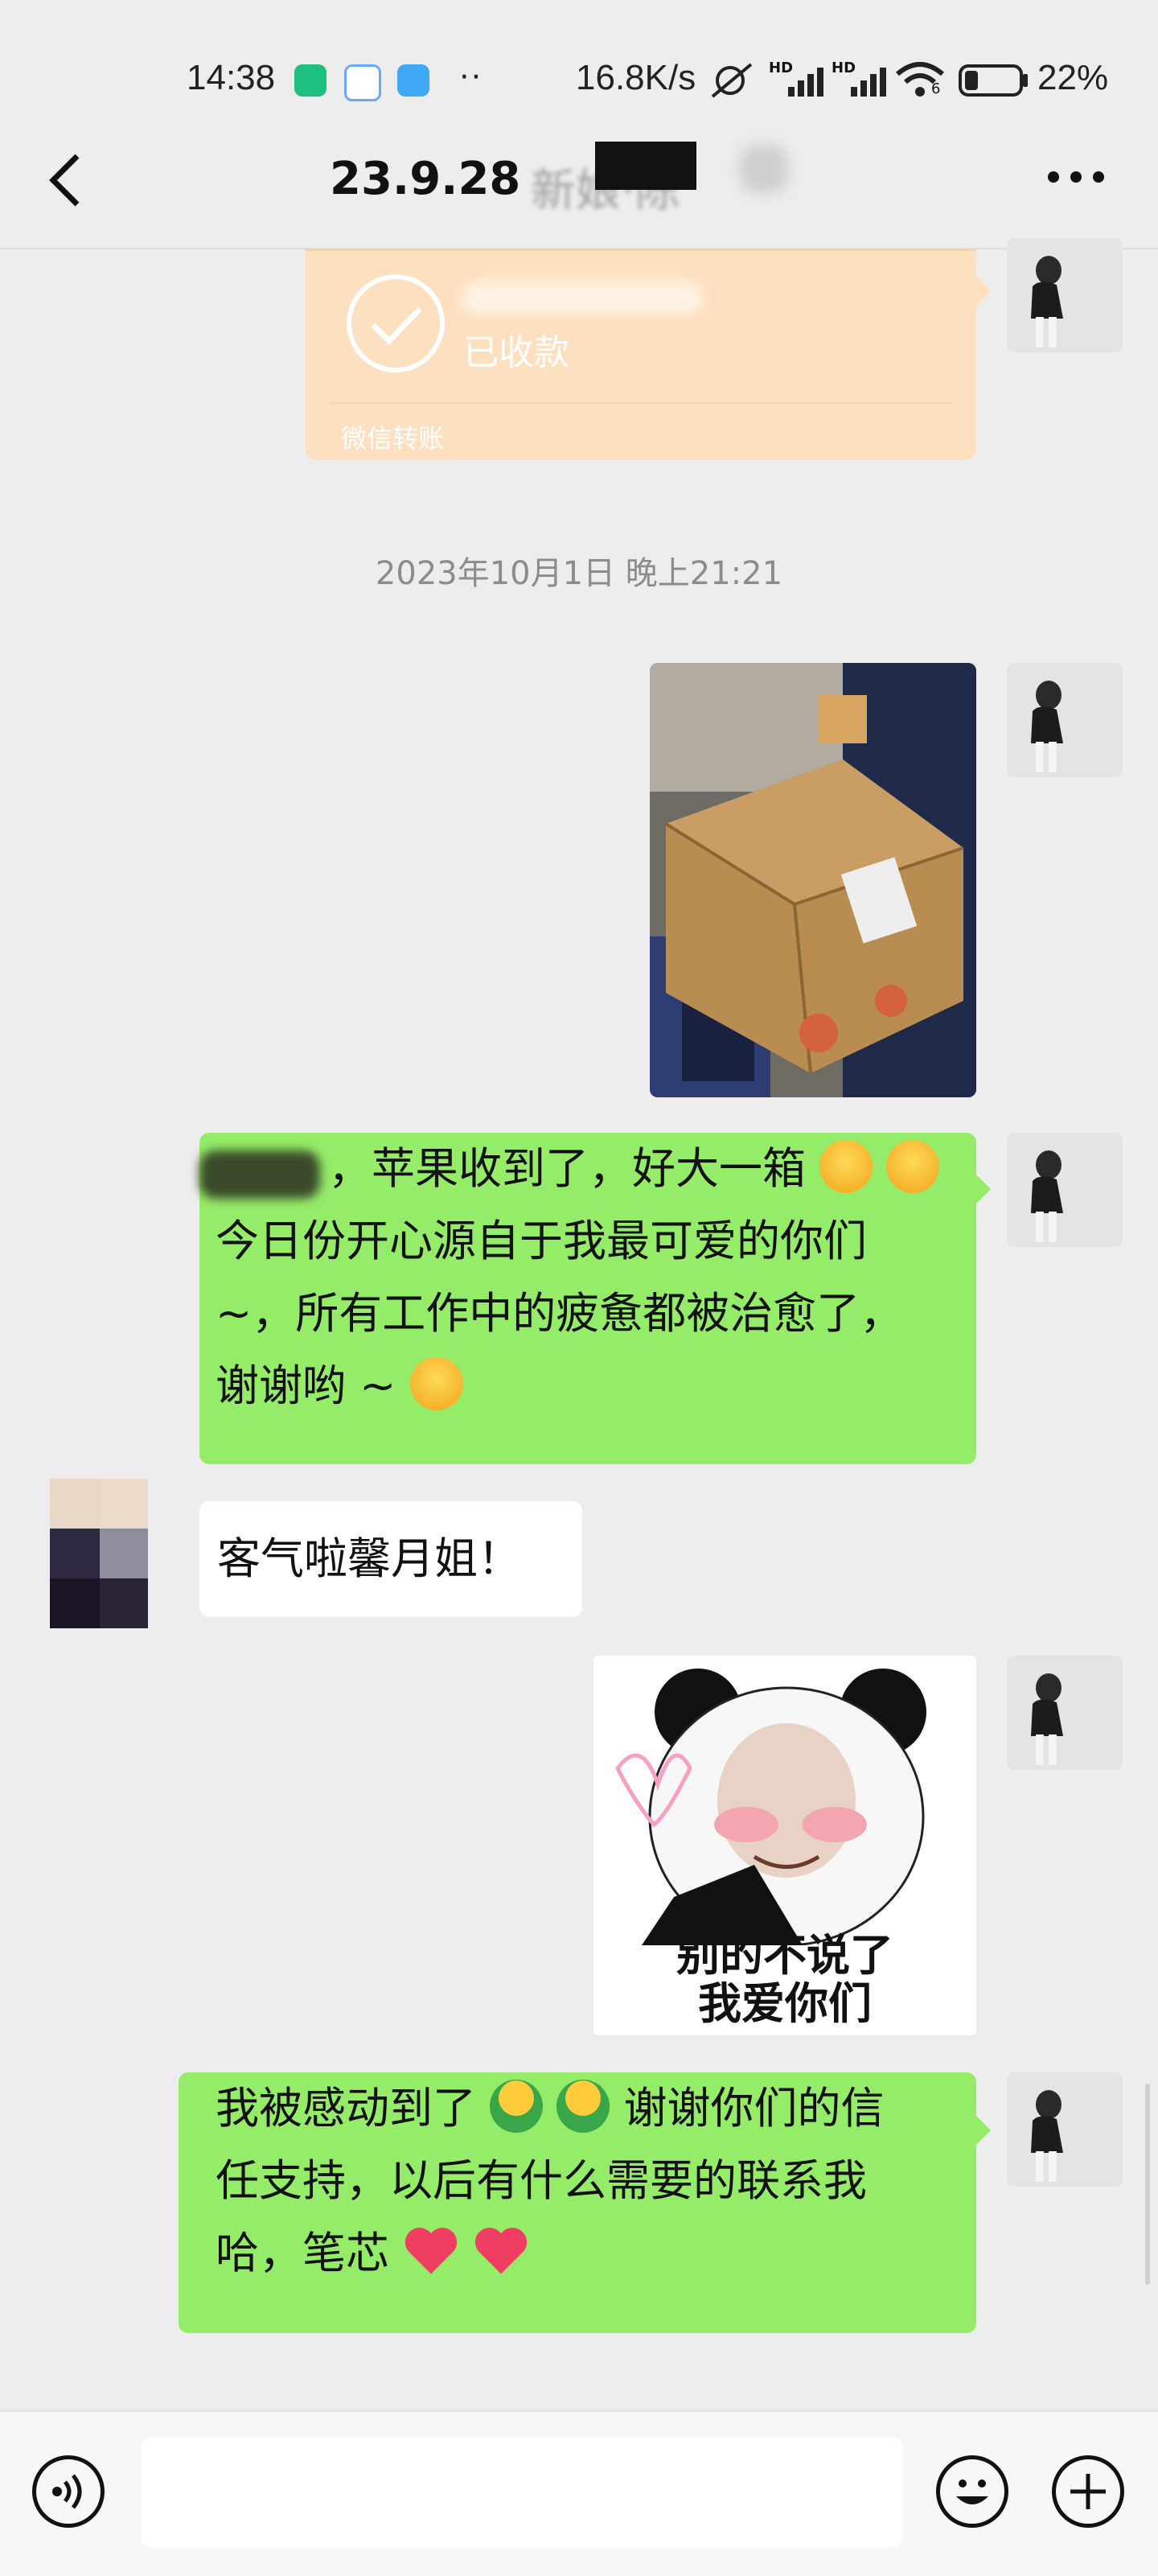 The image size is (1158, 2576). I want to click on baidu-cloud-icon, so click(362, 82).